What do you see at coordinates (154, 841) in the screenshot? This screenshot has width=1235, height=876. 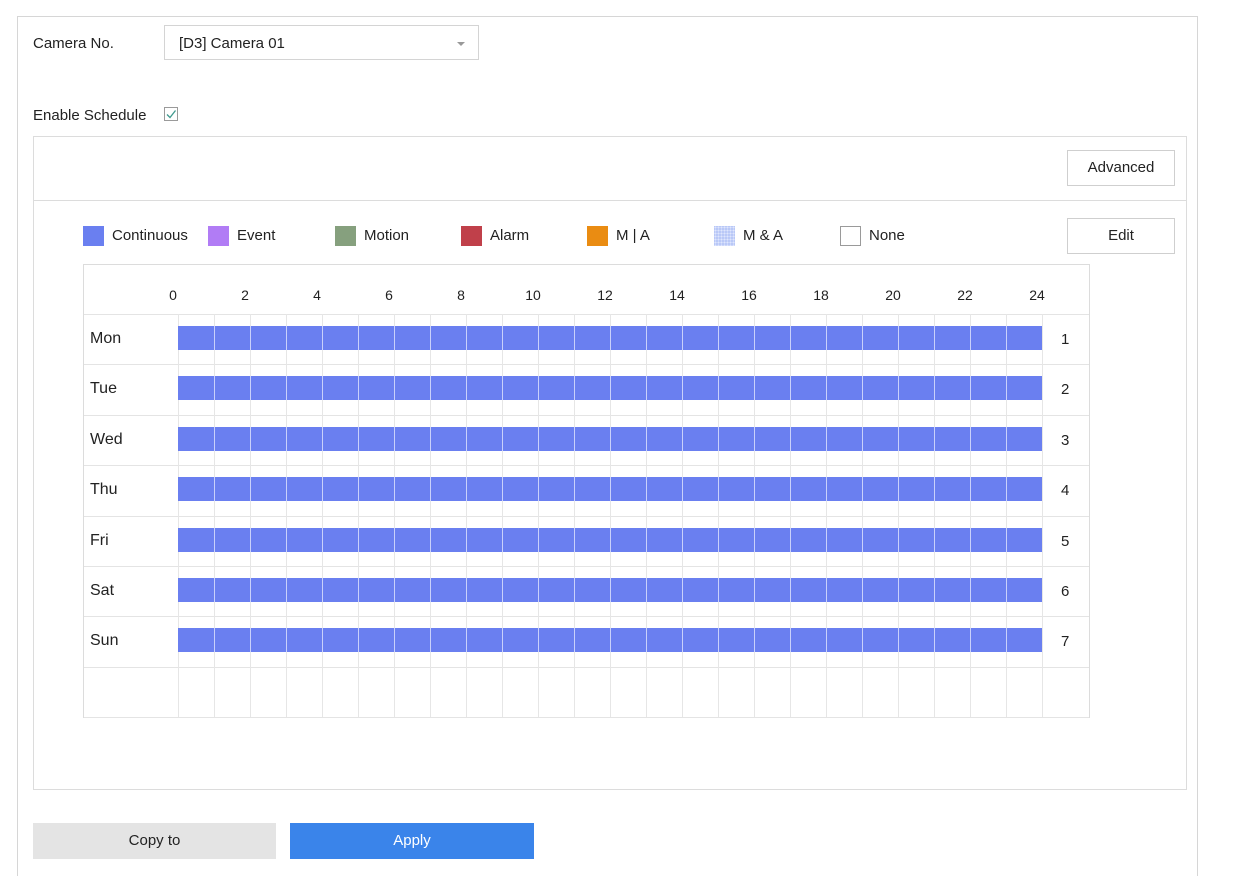 I see `copy-to-button: Copy to` at bounding box center [154, 841].